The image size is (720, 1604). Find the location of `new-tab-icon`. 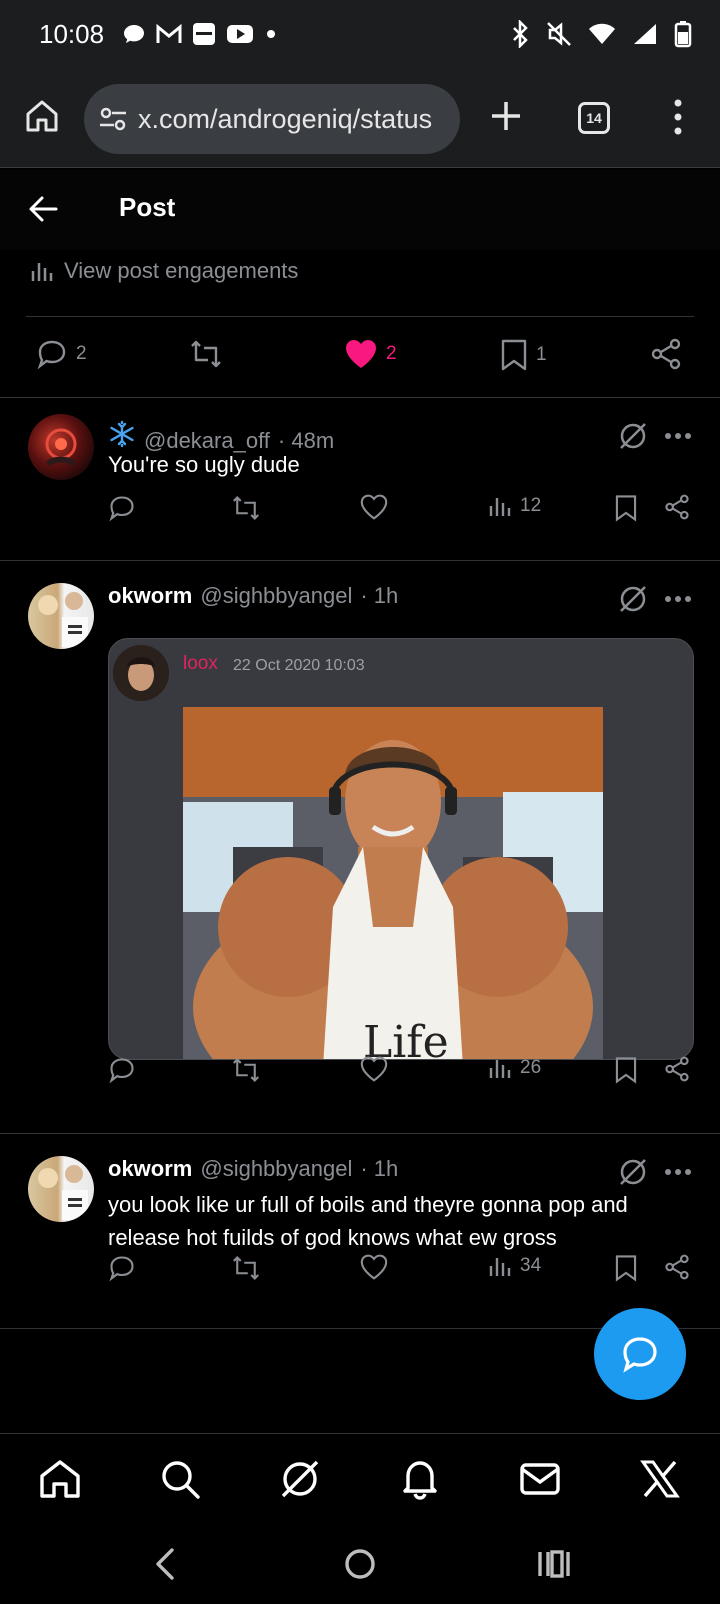

new-tab-icon is located at coordinates (506, 116).